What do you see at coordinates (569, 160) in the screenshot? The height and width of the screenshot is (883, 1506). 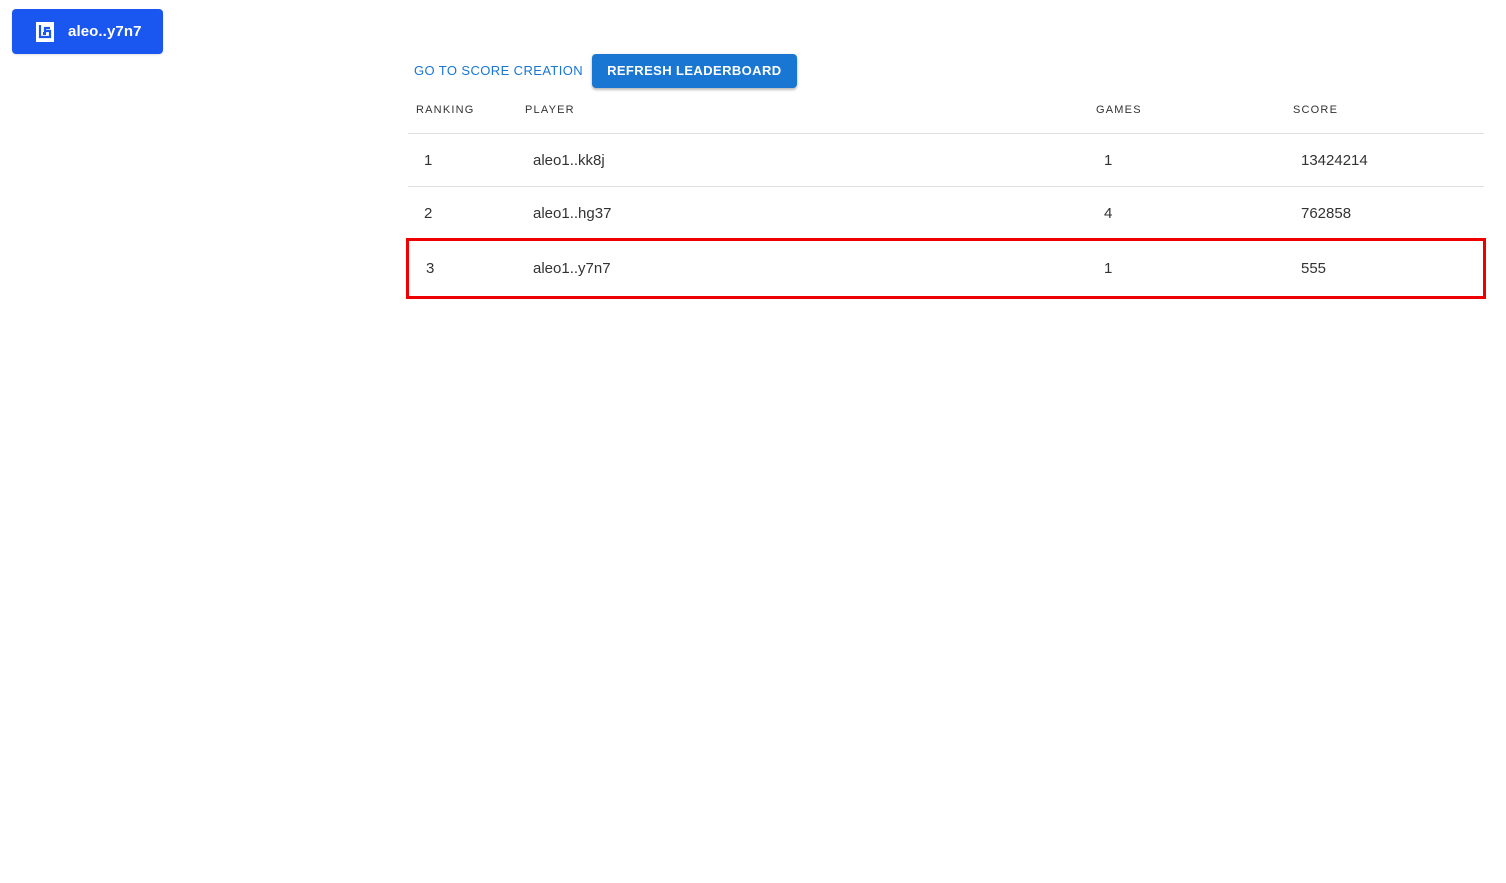 I see `player-cell: aleo1..kk8j` at bounding box center [569, 160].